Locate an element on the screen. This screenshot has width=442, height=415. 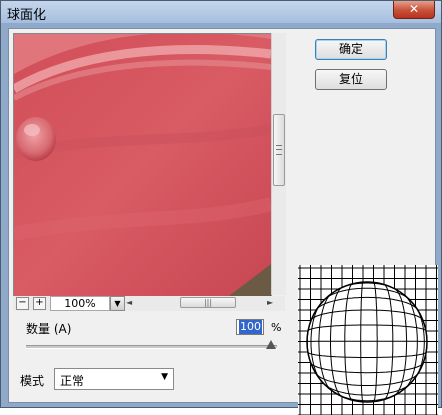
mode-select: 正常 ▼ is located at coordinates (114, 379).